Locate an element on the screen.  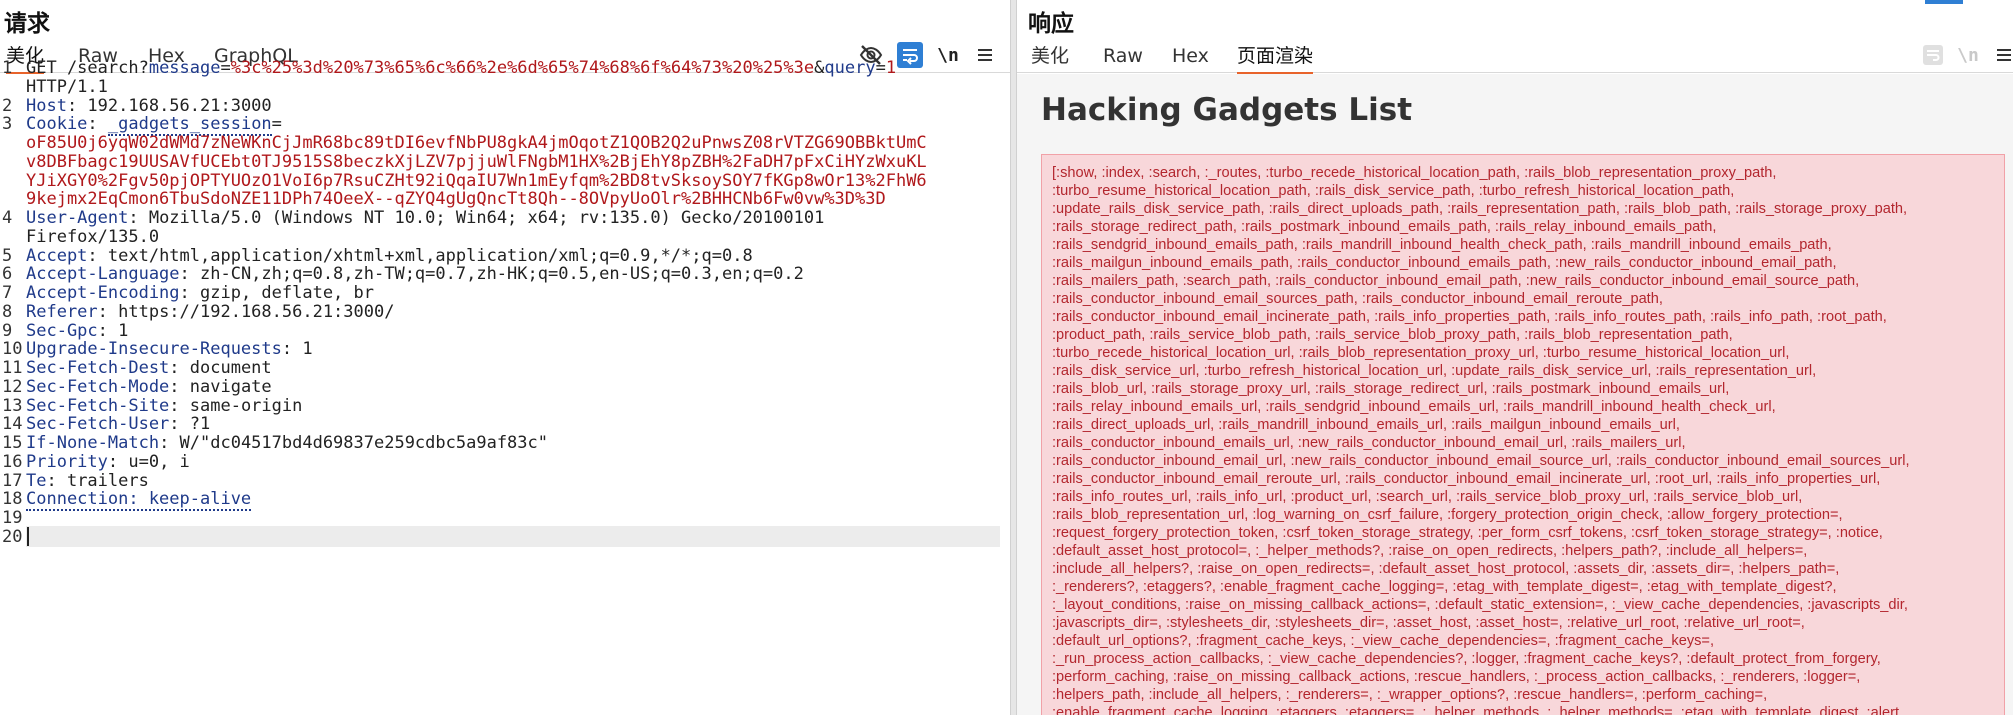
code-token: Upgrade-Insecure-Requests is located at coordinates (154, 349).